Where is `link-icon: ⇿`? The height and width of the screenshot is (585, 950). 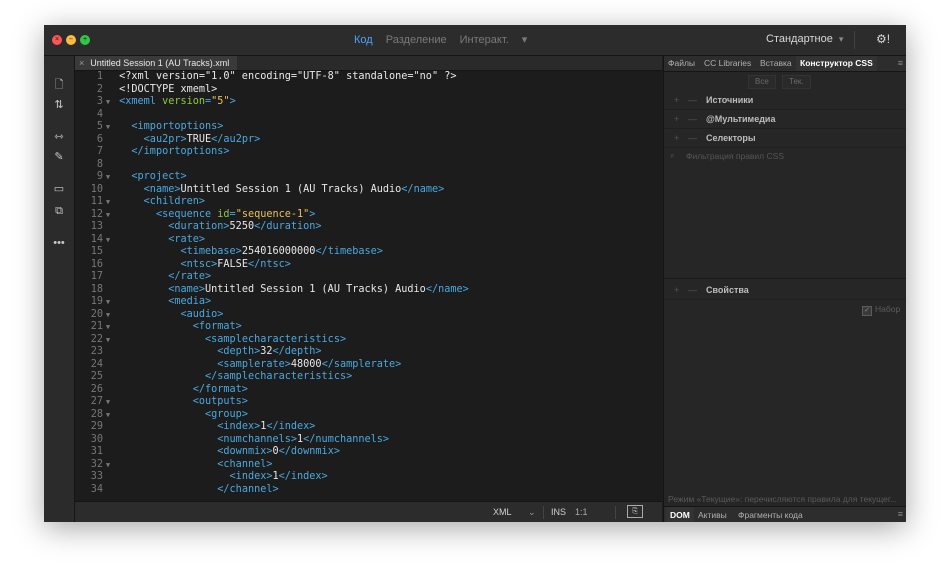
link-icon: ⇿ is located at coordinates (59, 137).